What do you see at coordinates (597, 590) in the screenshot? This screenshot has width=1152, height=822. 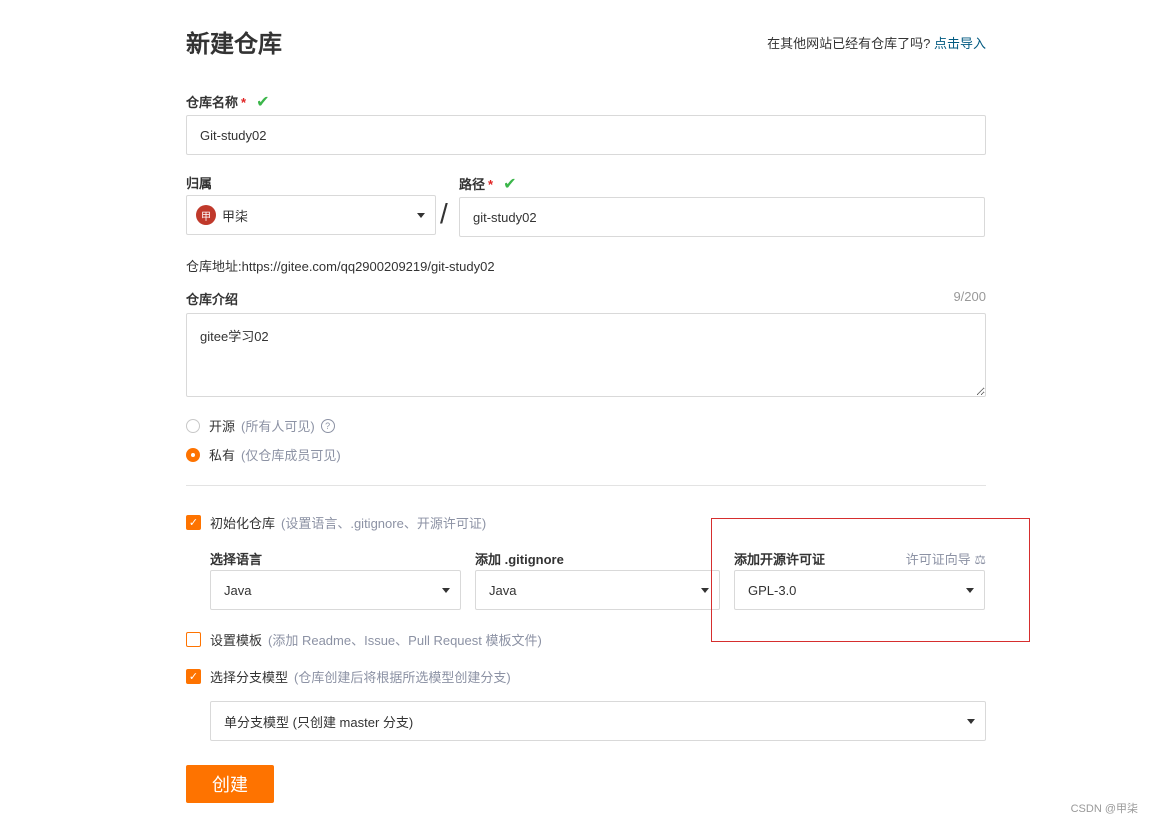 I see `gitignore-select: Java` at bounding box center [597, 590].